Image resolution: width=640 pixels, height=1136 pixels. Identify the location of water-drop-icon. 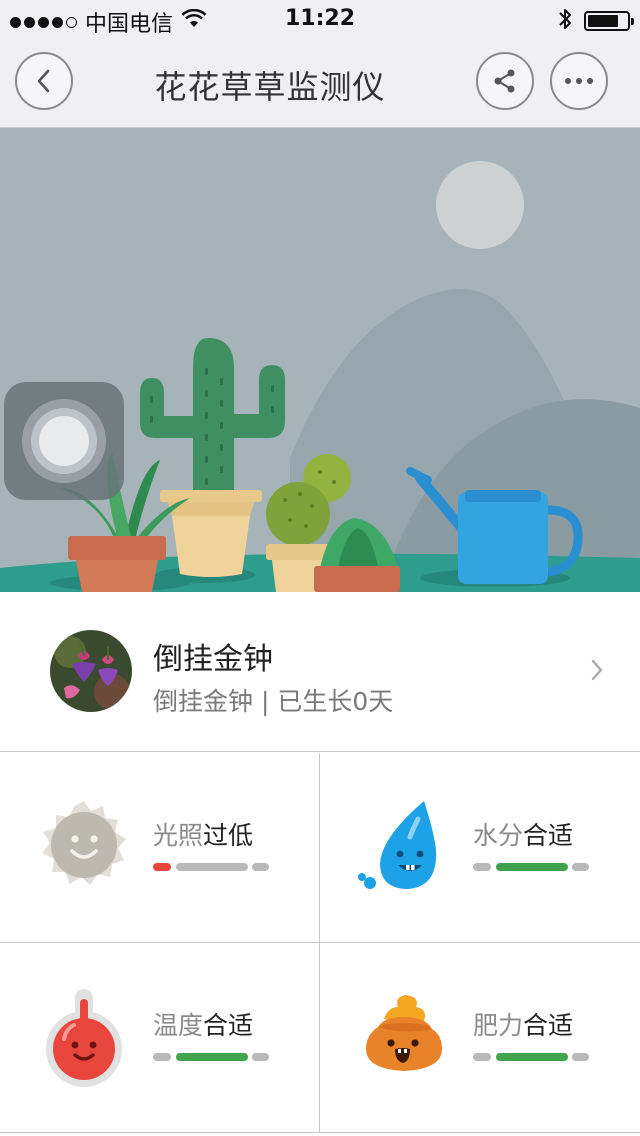
(404, 847).